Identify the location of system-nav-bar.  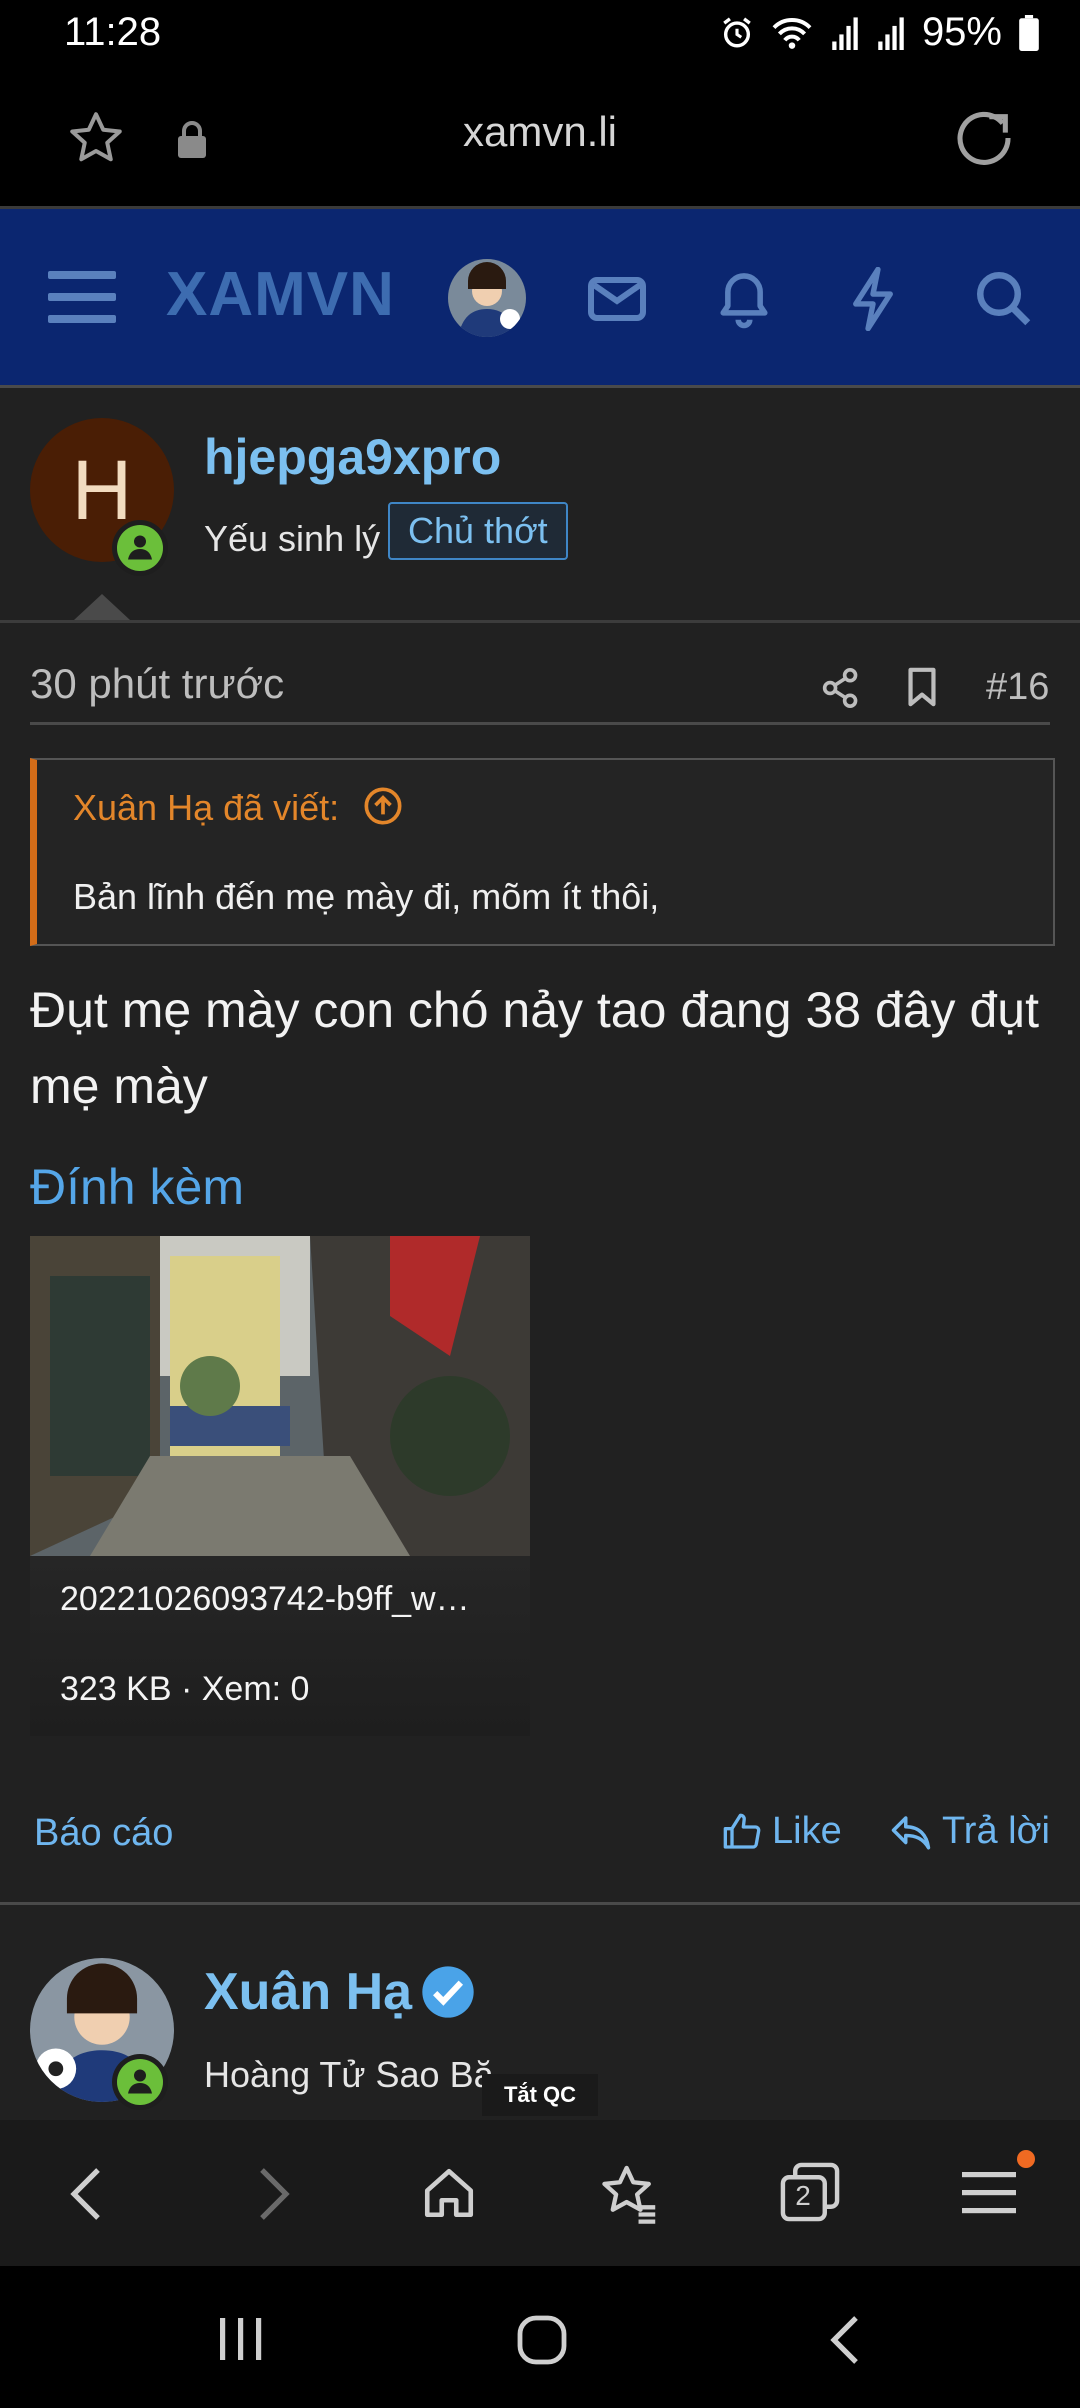
(540, 2337).